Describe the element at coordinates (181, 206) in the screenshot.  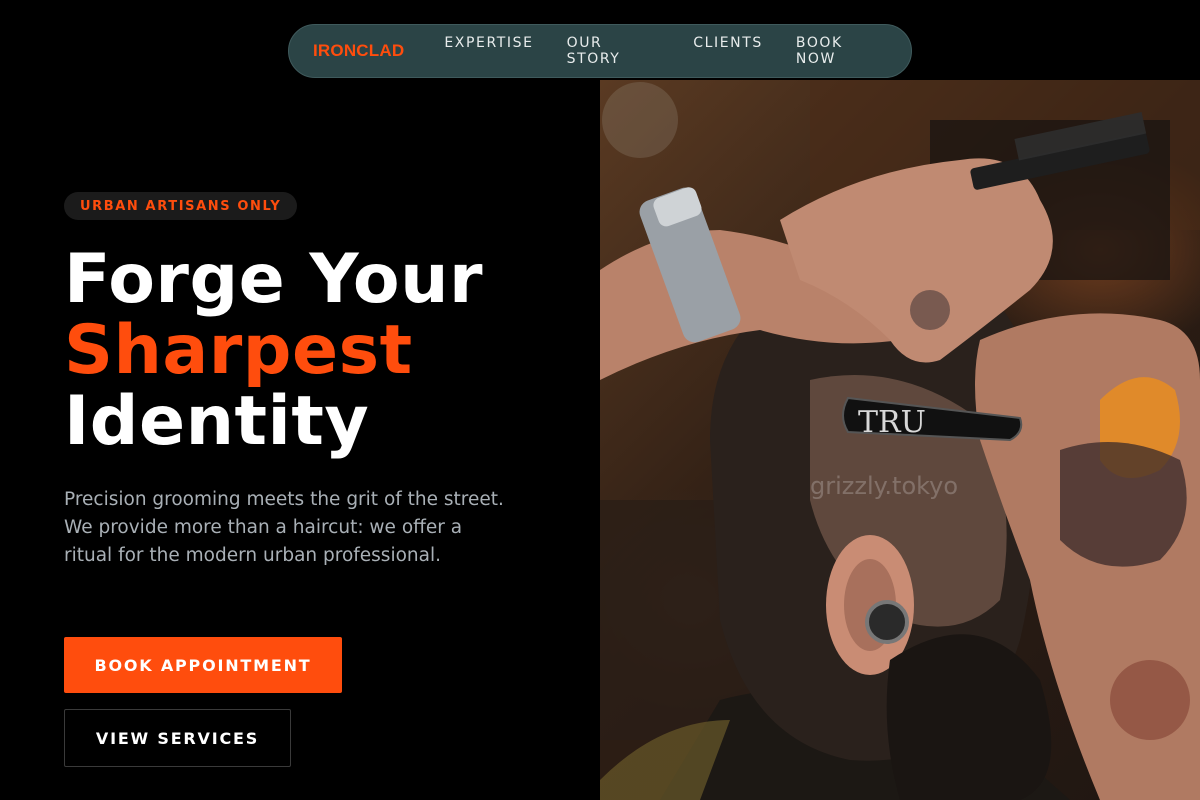
I see `tagline-badge: URBAN ARTISANS ONLY` at that location.